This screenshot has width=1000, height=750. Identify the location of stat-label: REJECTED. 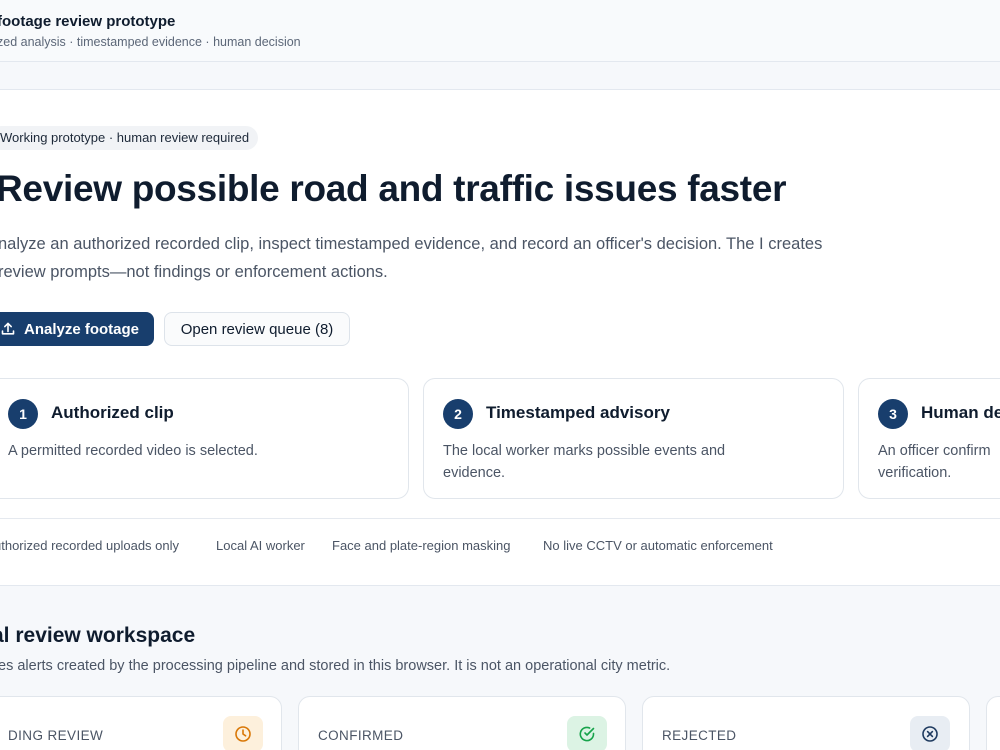
(699, 735).